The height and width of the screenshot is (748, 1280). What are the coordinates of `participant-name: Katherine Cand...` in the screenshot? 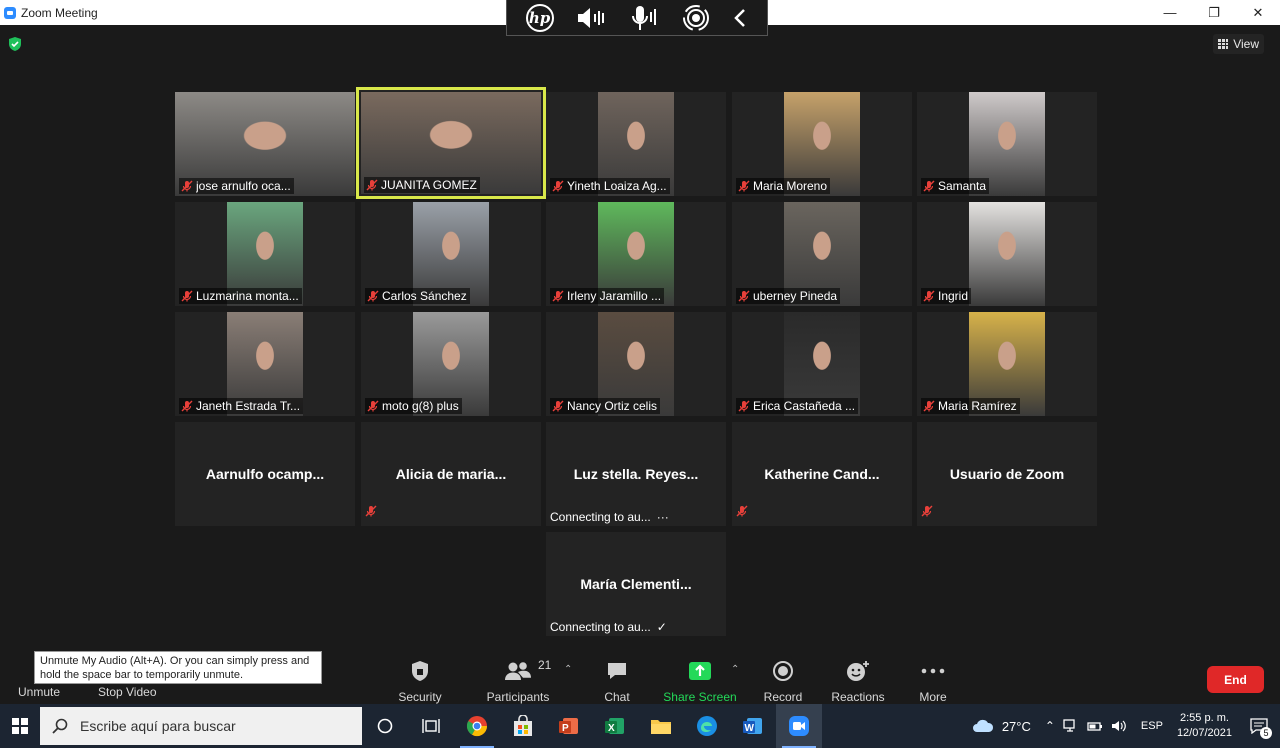 It's located at (822, 474).